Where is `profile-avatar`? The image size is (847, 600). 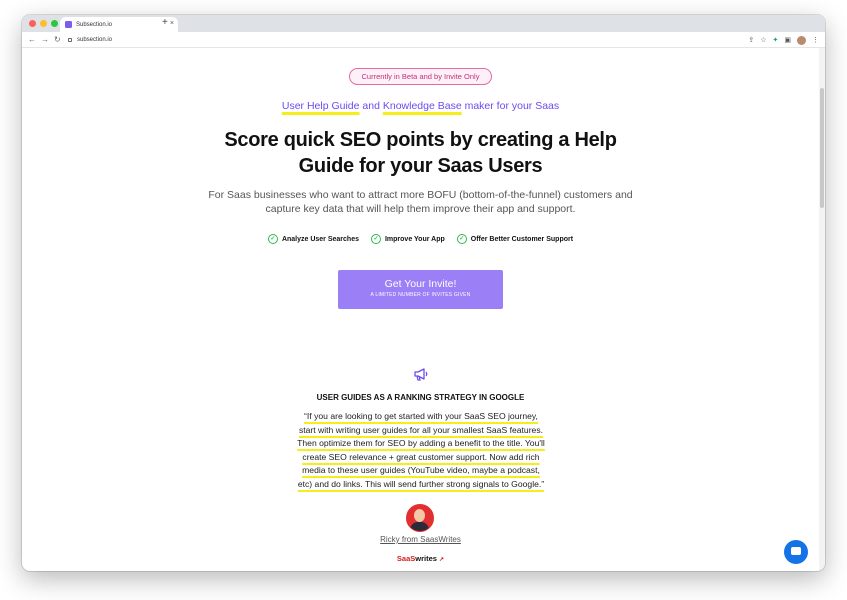
profile-avatar is located at coordinates (801, 40).